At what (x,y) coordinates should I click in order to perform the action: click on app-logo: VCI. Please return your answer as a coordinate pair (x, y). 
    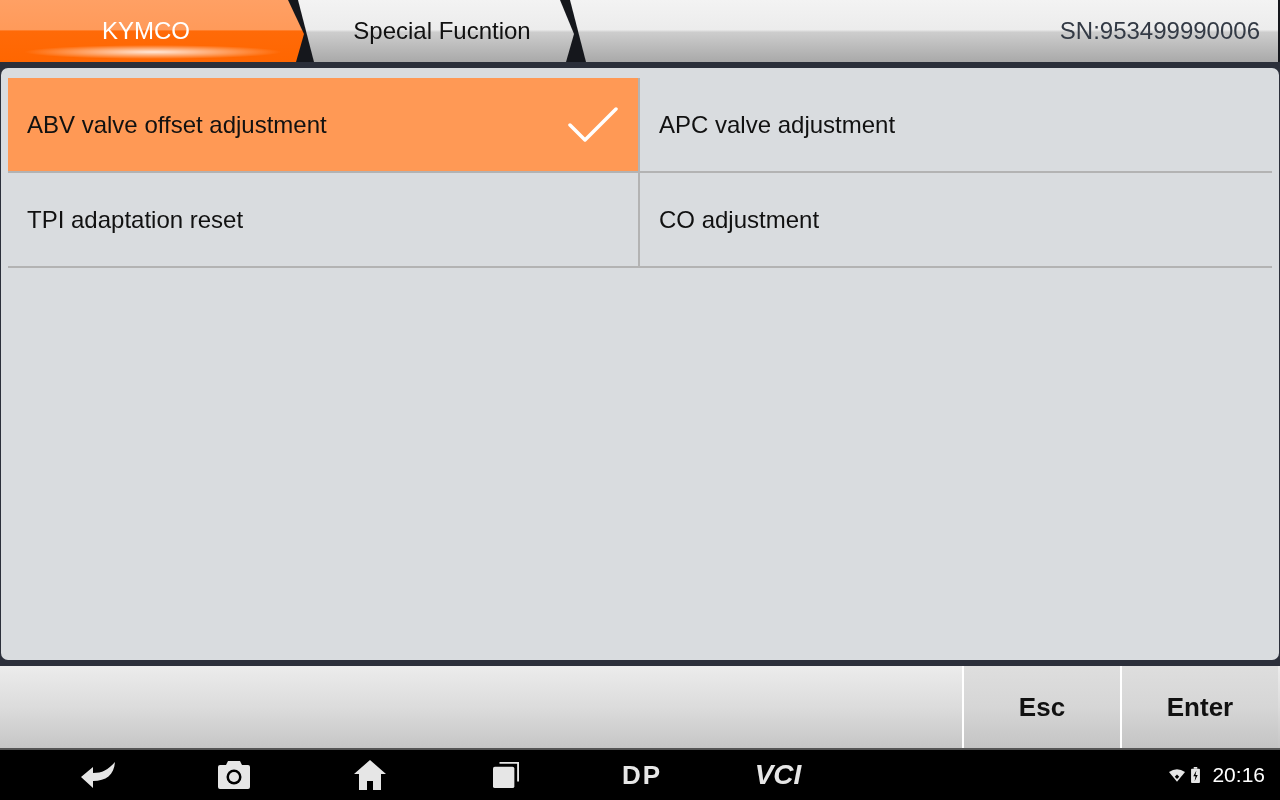
    Looking at the image, I should click on (778, 775).